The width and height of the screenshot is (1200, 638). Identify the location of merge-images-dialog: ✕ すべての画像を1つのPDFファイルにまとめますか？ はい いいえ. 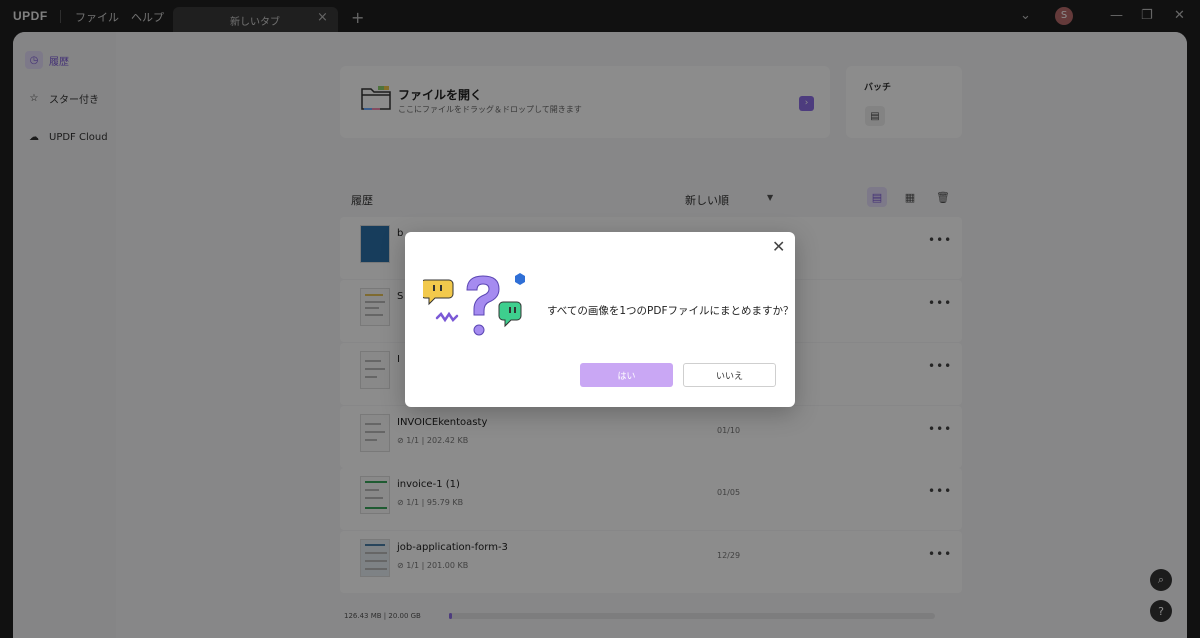
(600, 319).